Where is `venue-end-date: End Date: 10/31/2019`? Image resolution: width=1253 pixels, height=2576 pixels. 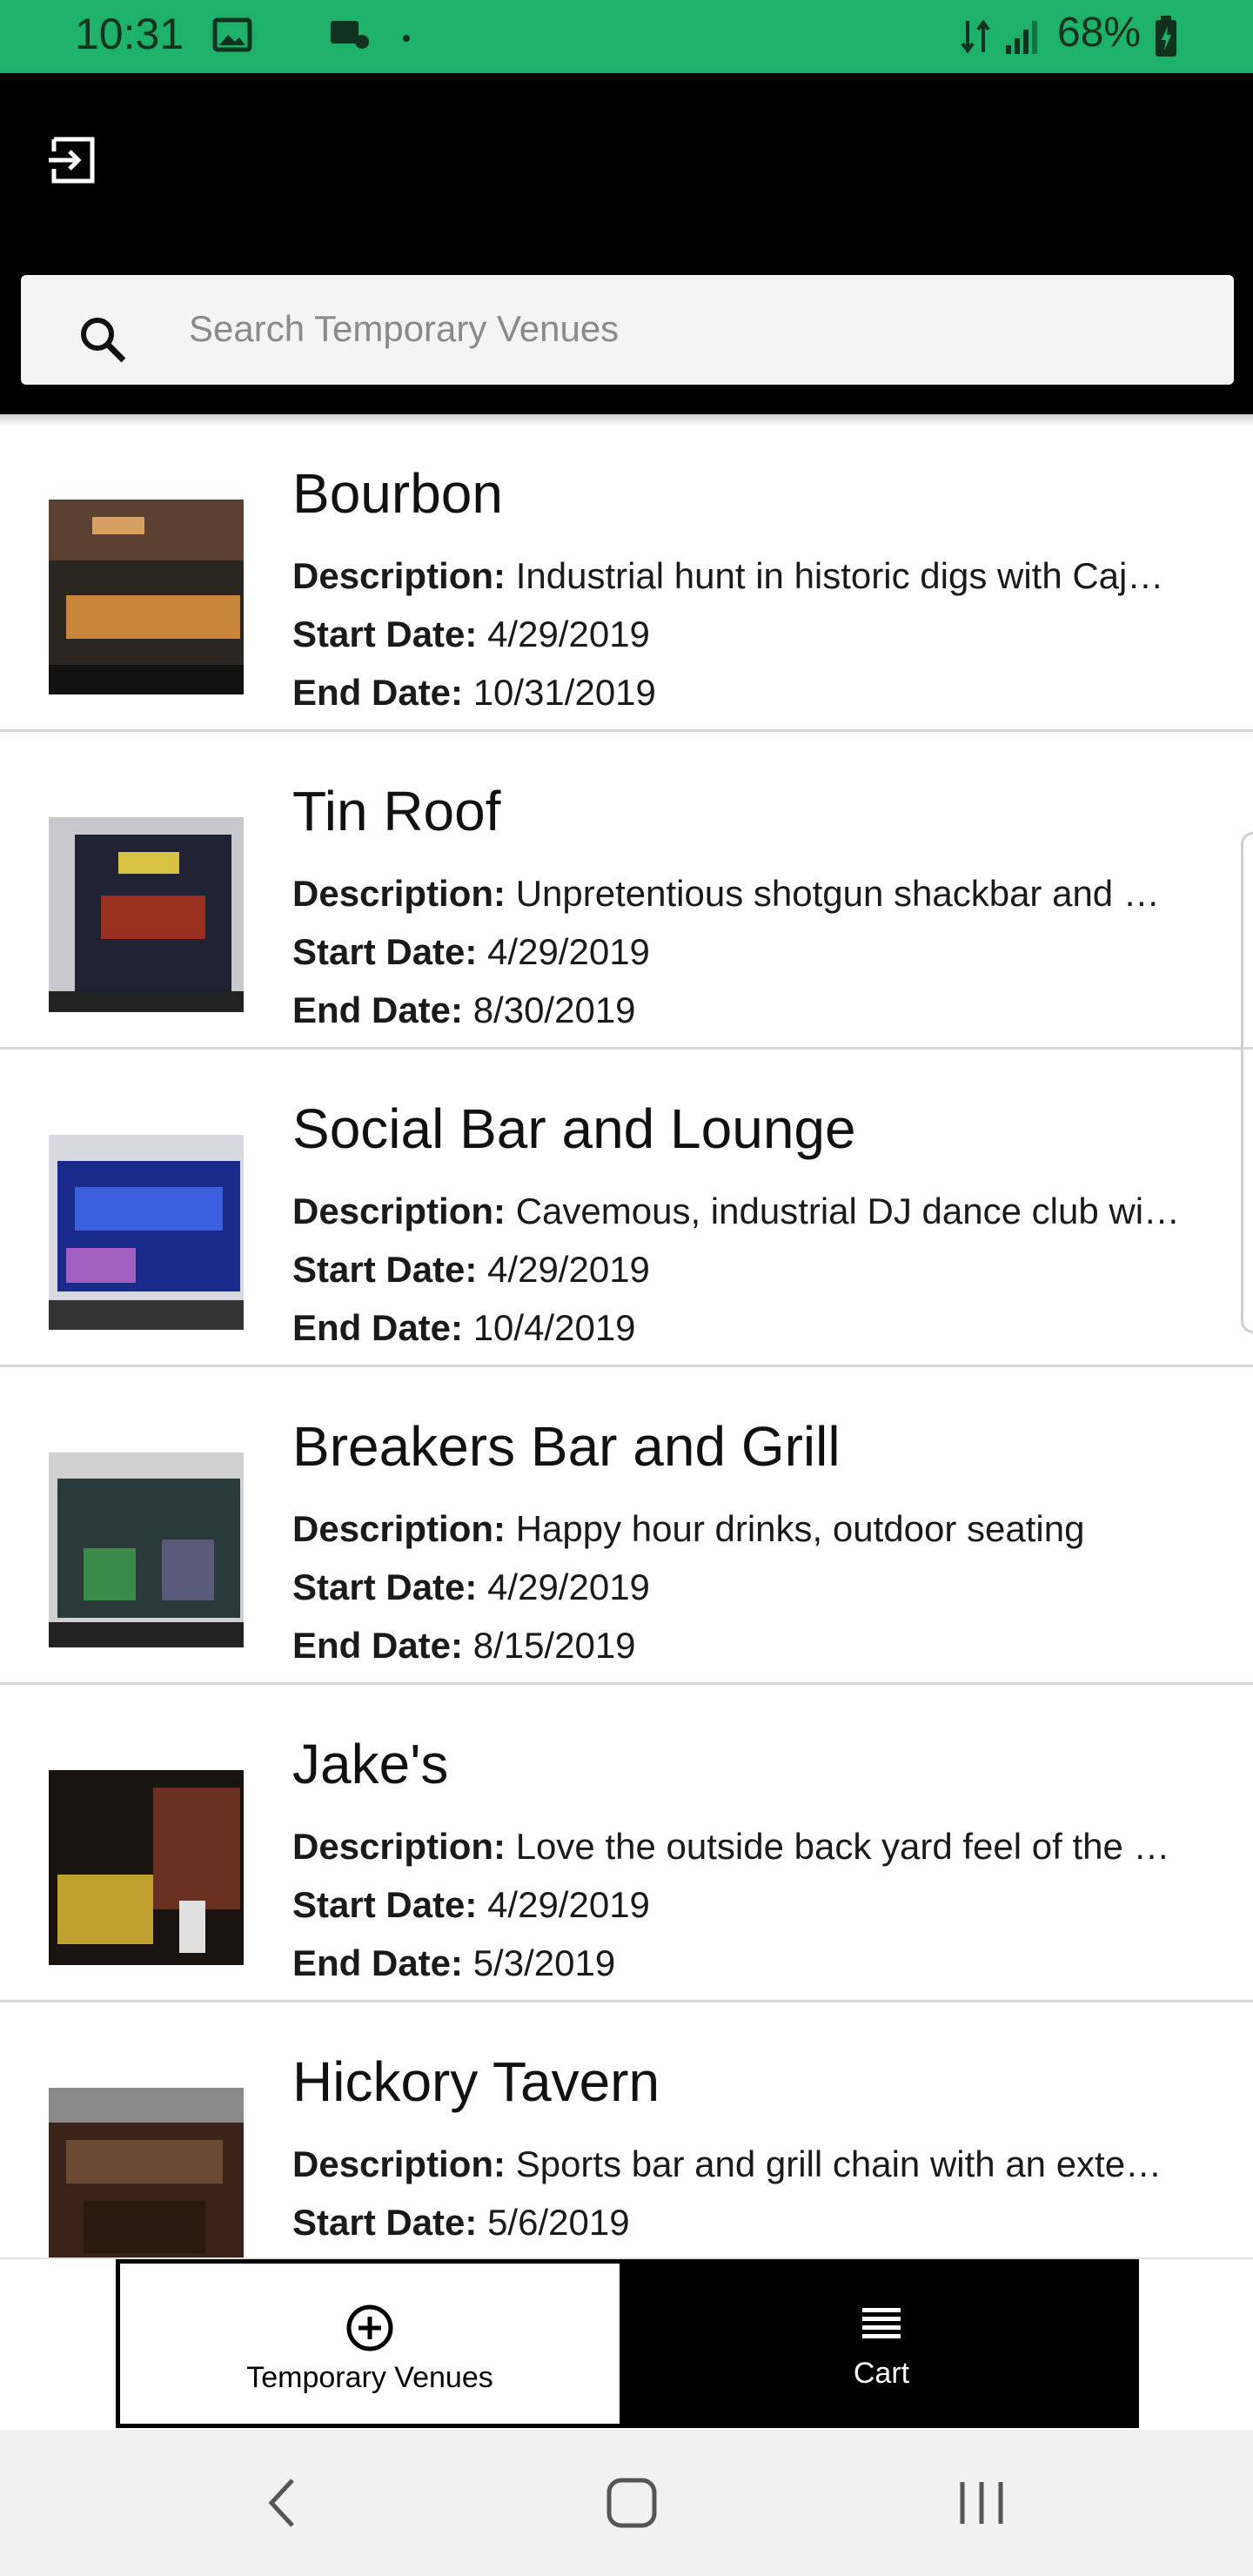
venue-end-date: End Date: 10/31/2019 is located at coordinates (749, 693).